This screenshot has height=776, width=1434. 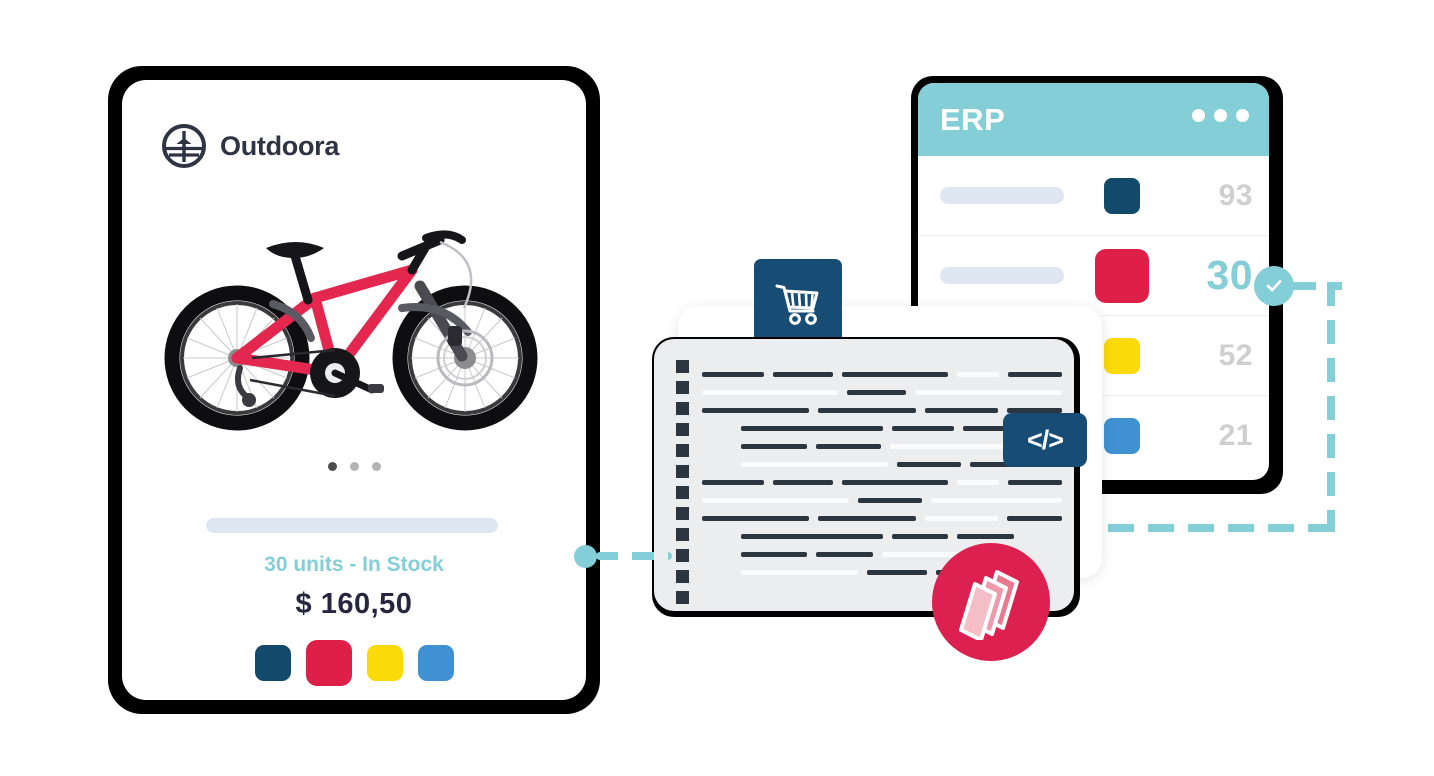 I want to click on image-carousel-dots, so click(x=354, y=466).